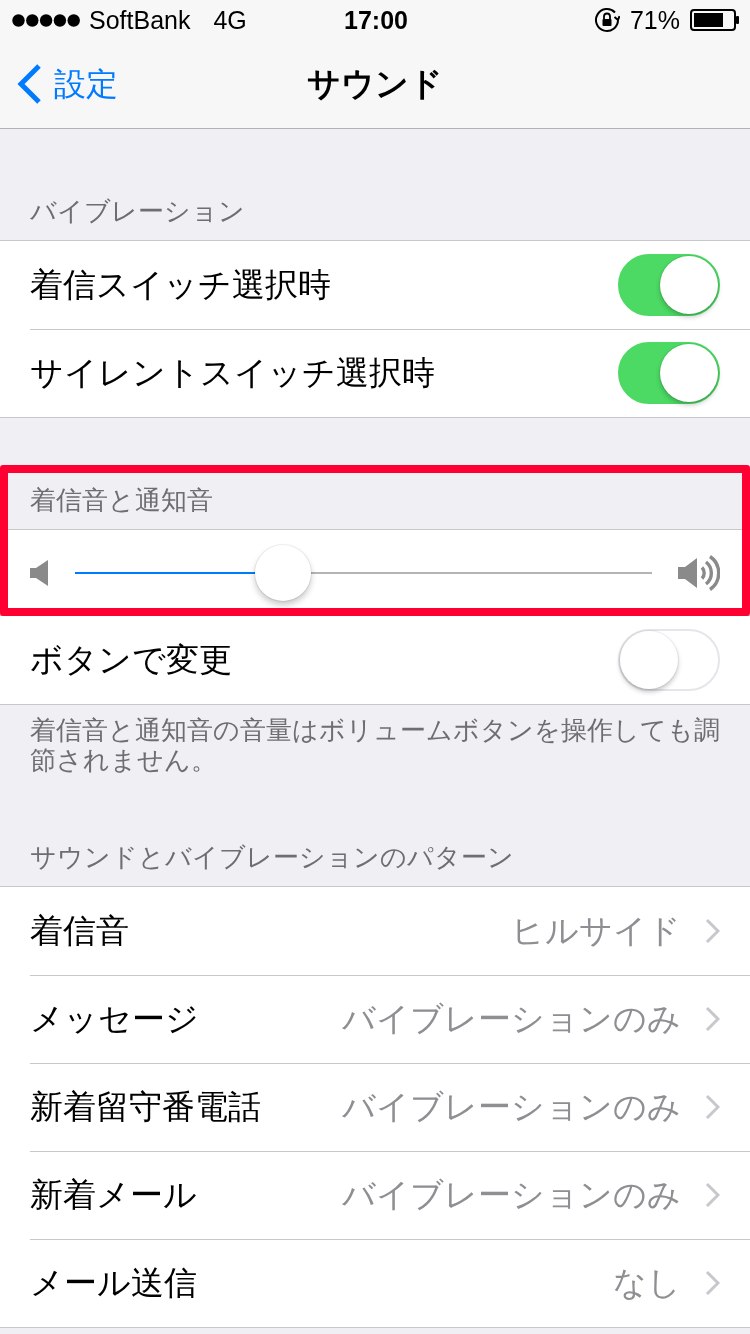 Image resolution: width=750 pixels, height=1334 pixels. What do you see at coordinates (180, 285) in the screenshot?
I see `setting-label: 着信スイッチ選択時` at bounding box center [180, 285].